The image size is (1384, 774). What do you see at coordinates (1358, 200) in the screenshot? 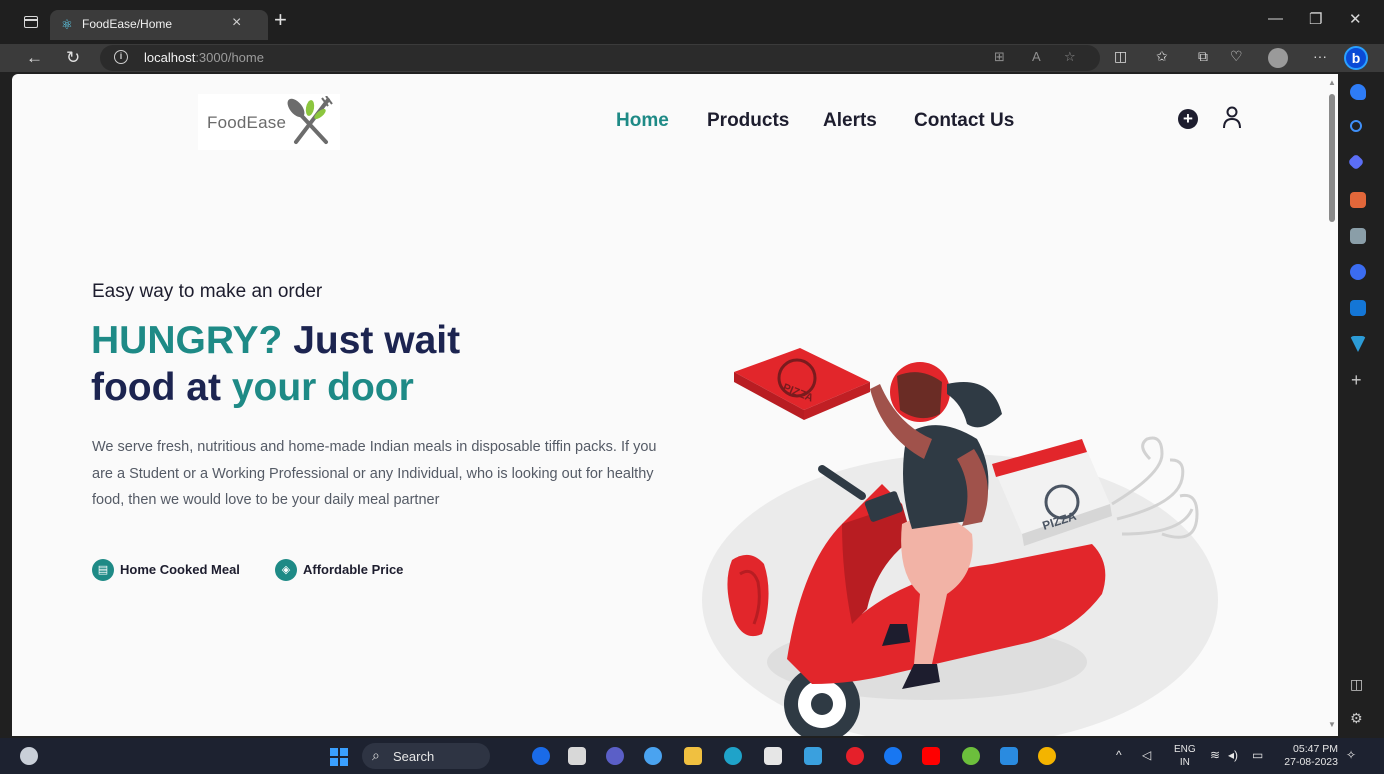
I see `tools-icon` at bounding box center [1358, 200].